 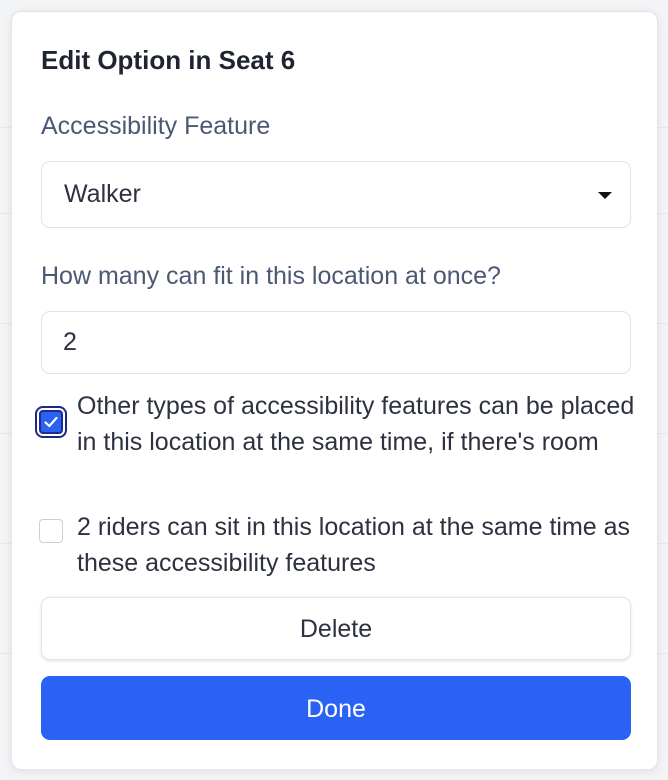 I want to click on accessibility-feature-label: Accessibility Feature, so click(x=156, y=126).